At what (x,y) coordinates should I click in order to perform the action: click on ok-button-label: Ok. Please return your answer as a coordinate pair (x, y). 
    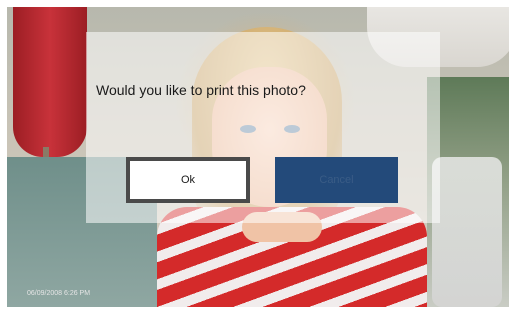
    Looking at the image, I should click on (188, 180).